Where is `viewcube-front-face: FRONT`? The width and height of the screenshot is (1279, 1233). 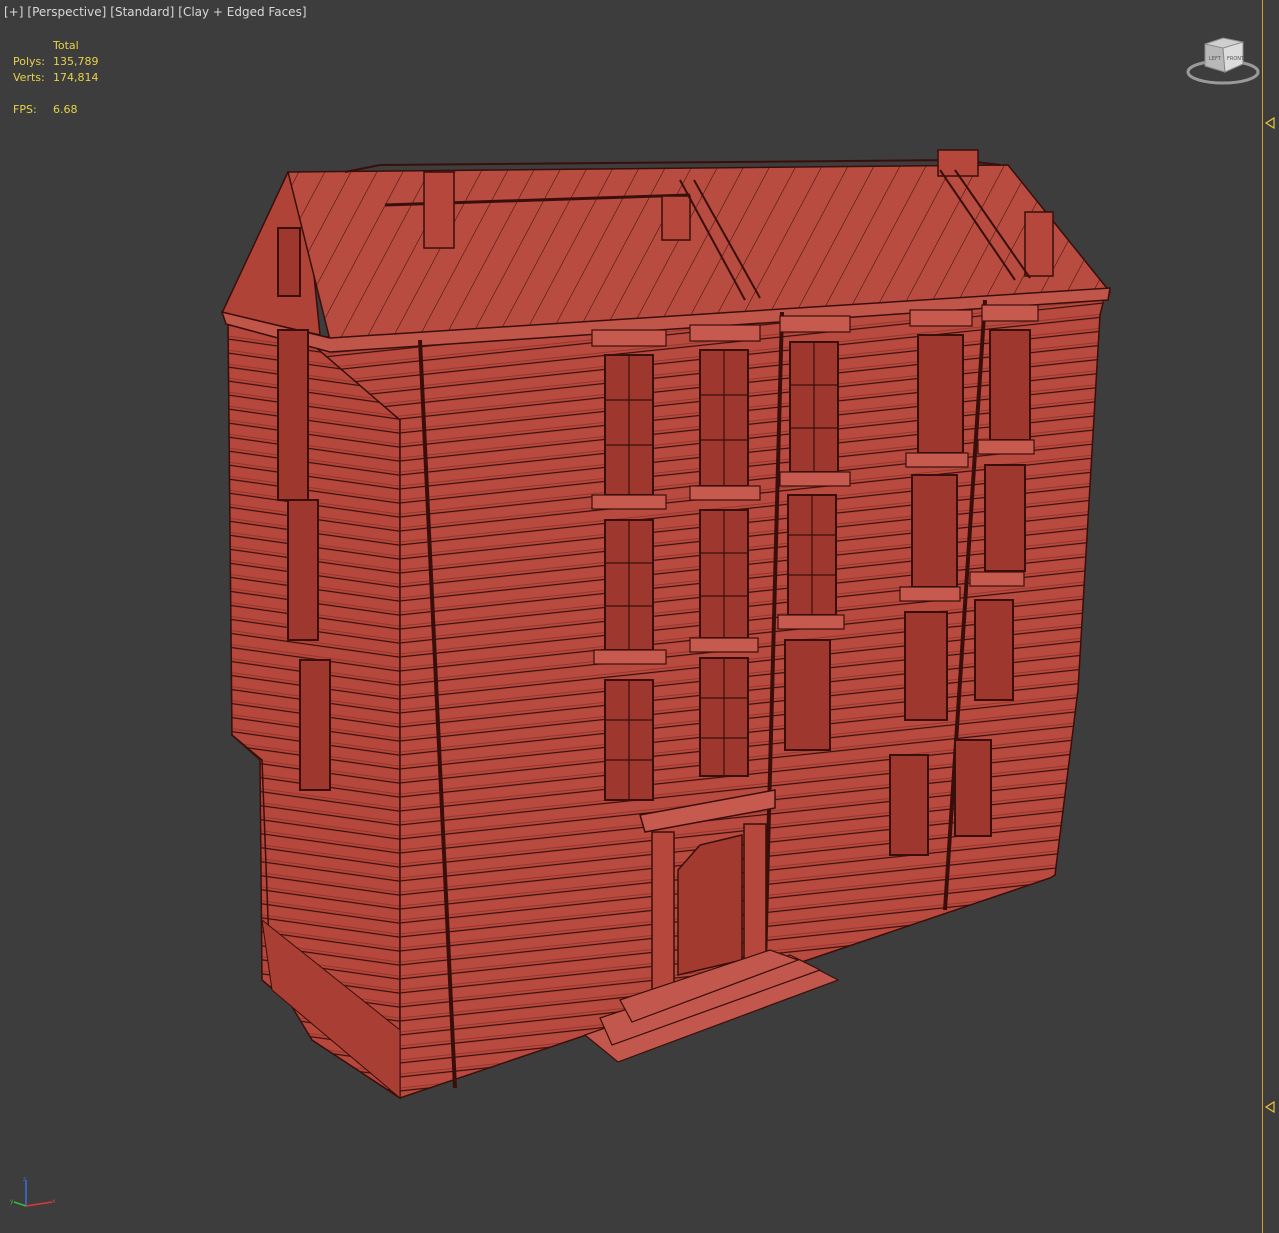 viewcube-front-face: FRONT is located at coordinates (1236, 59).